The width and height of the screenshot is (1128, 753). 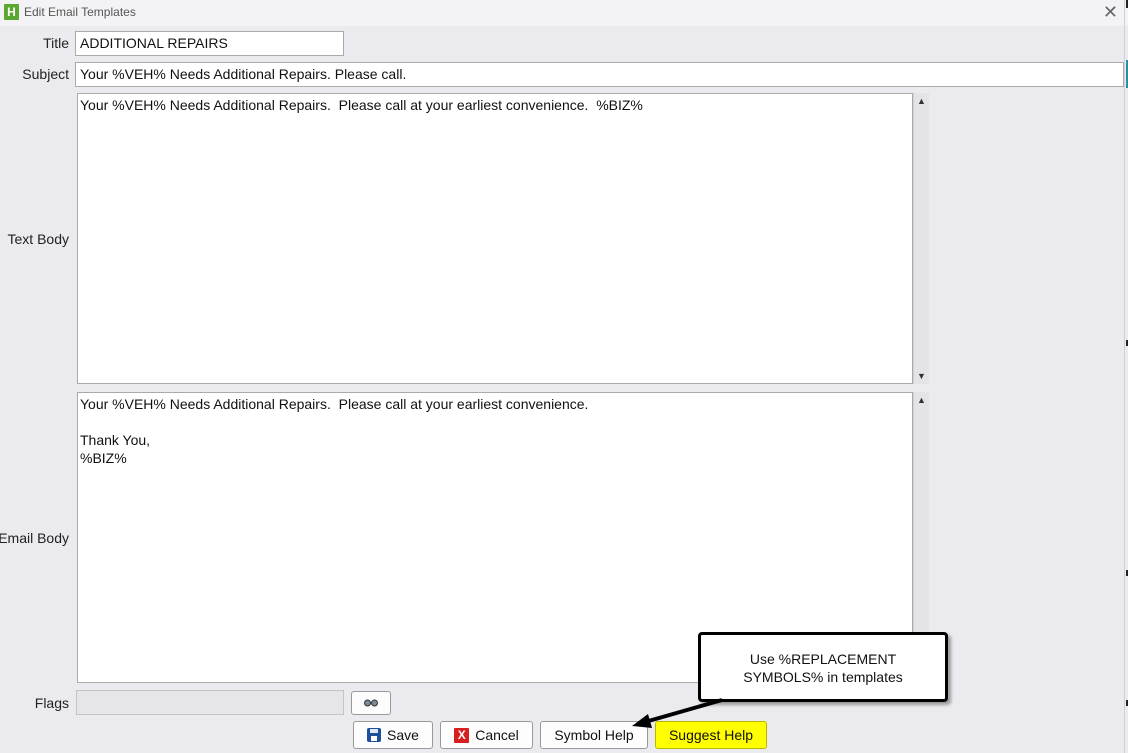 I want to click on eye-glasses-icon, so click(x=371, y=703).